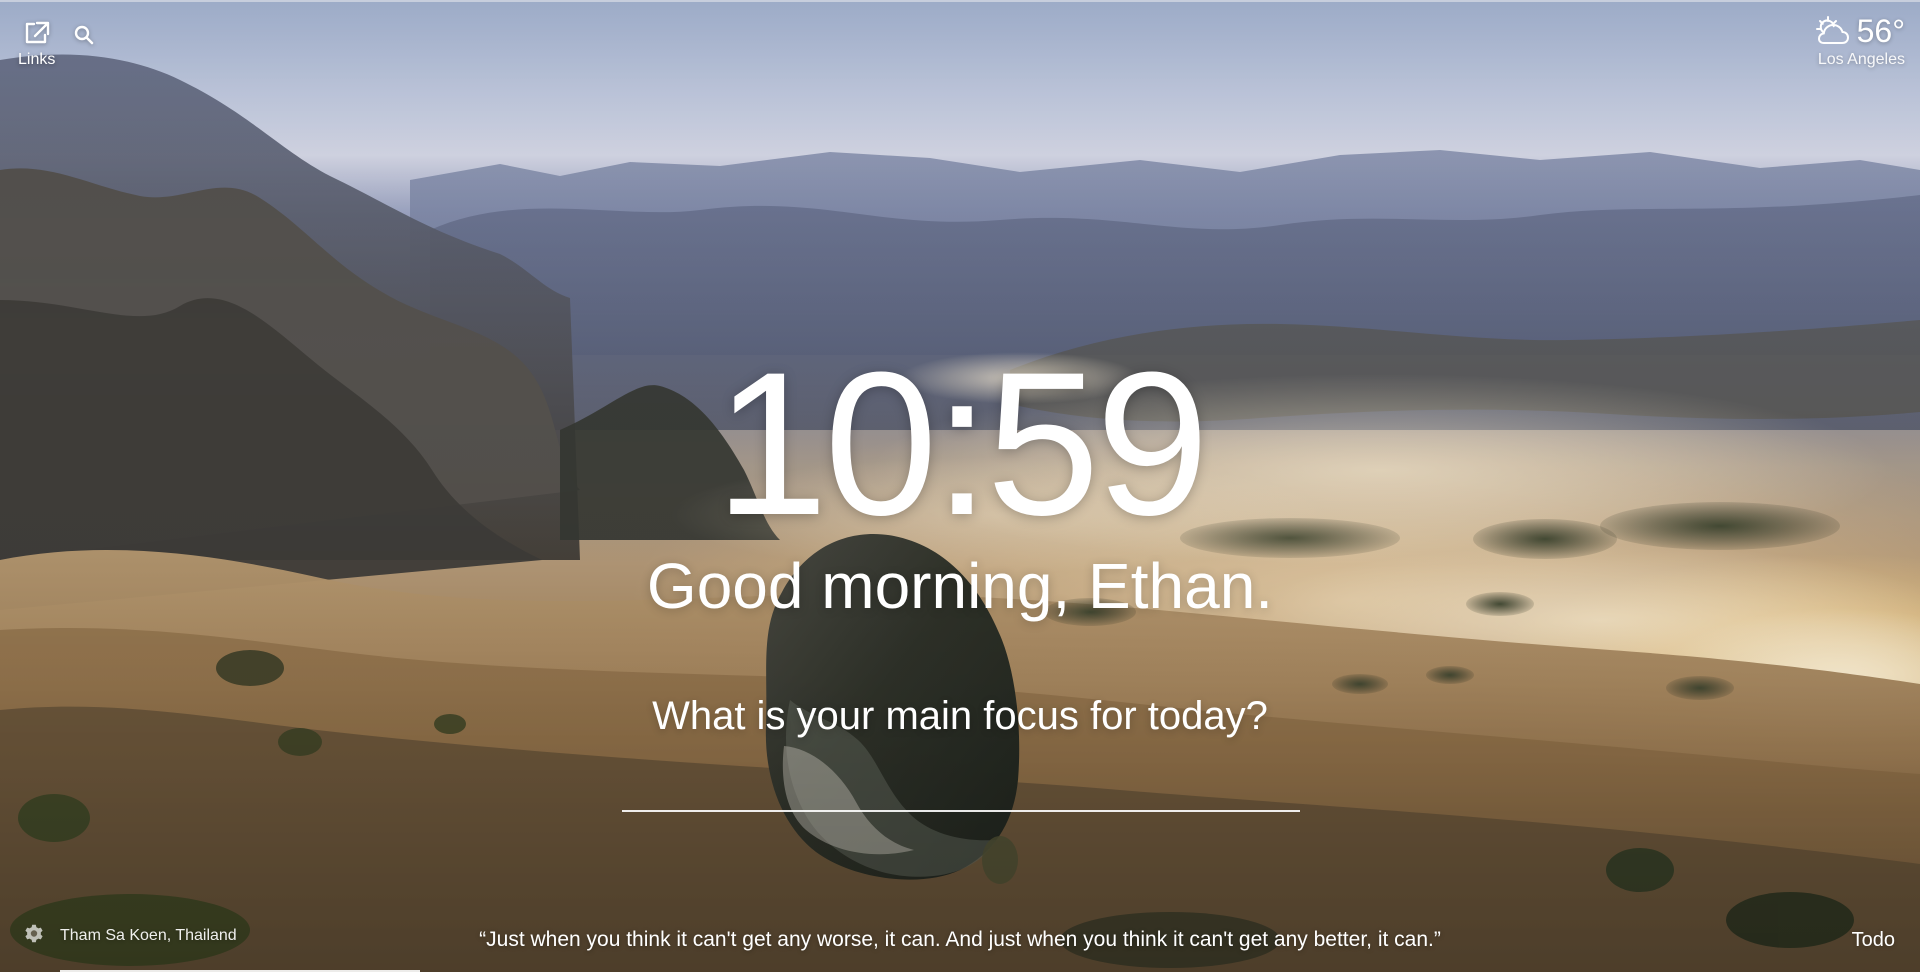 This screenshot has width=1920, height=972. I want to click on weather-location: Los Angeles, so click(1861, 59).